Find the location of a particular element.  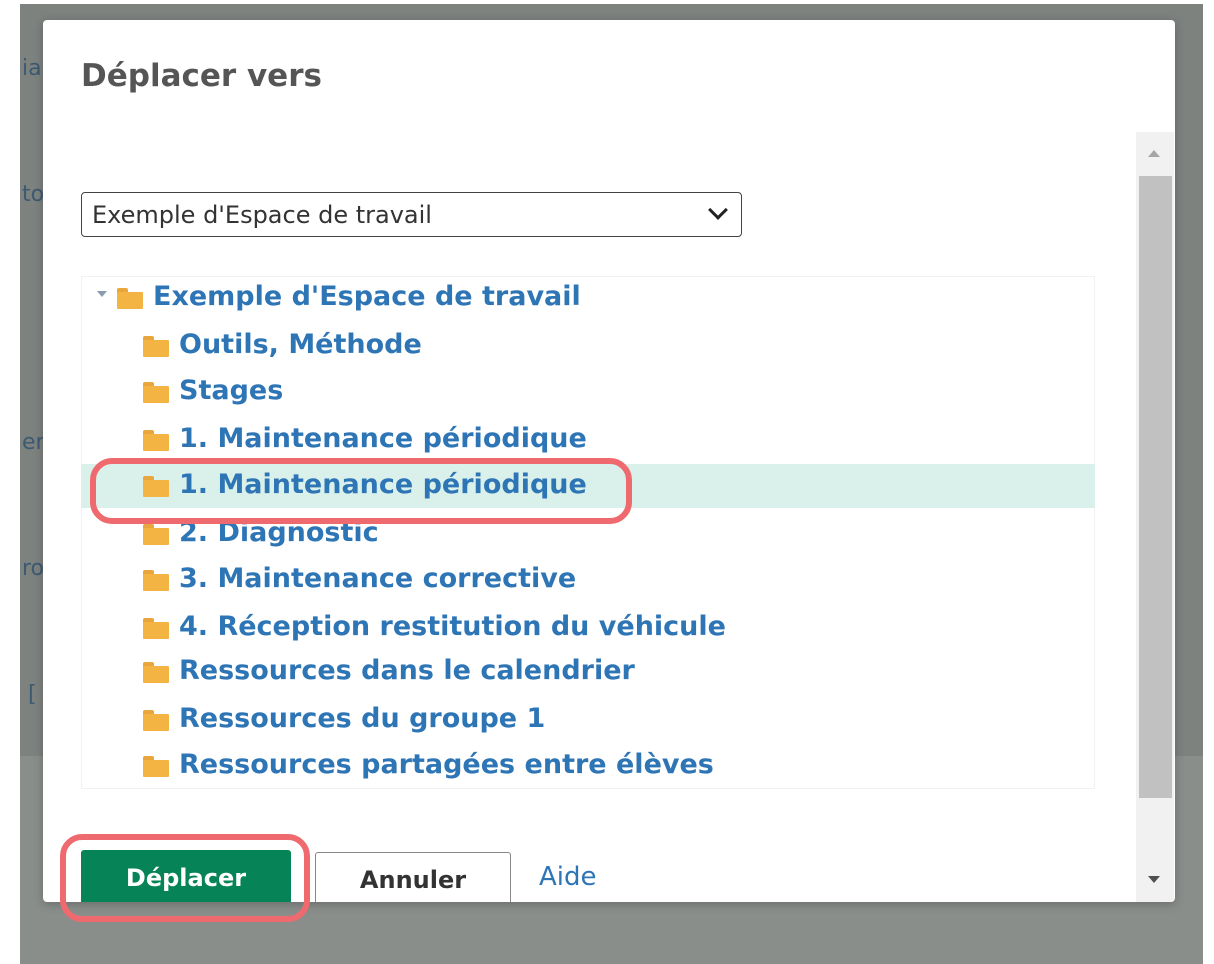

tree-root-item: Exemple d'Espace de travail is located at coordinates (588, 298).